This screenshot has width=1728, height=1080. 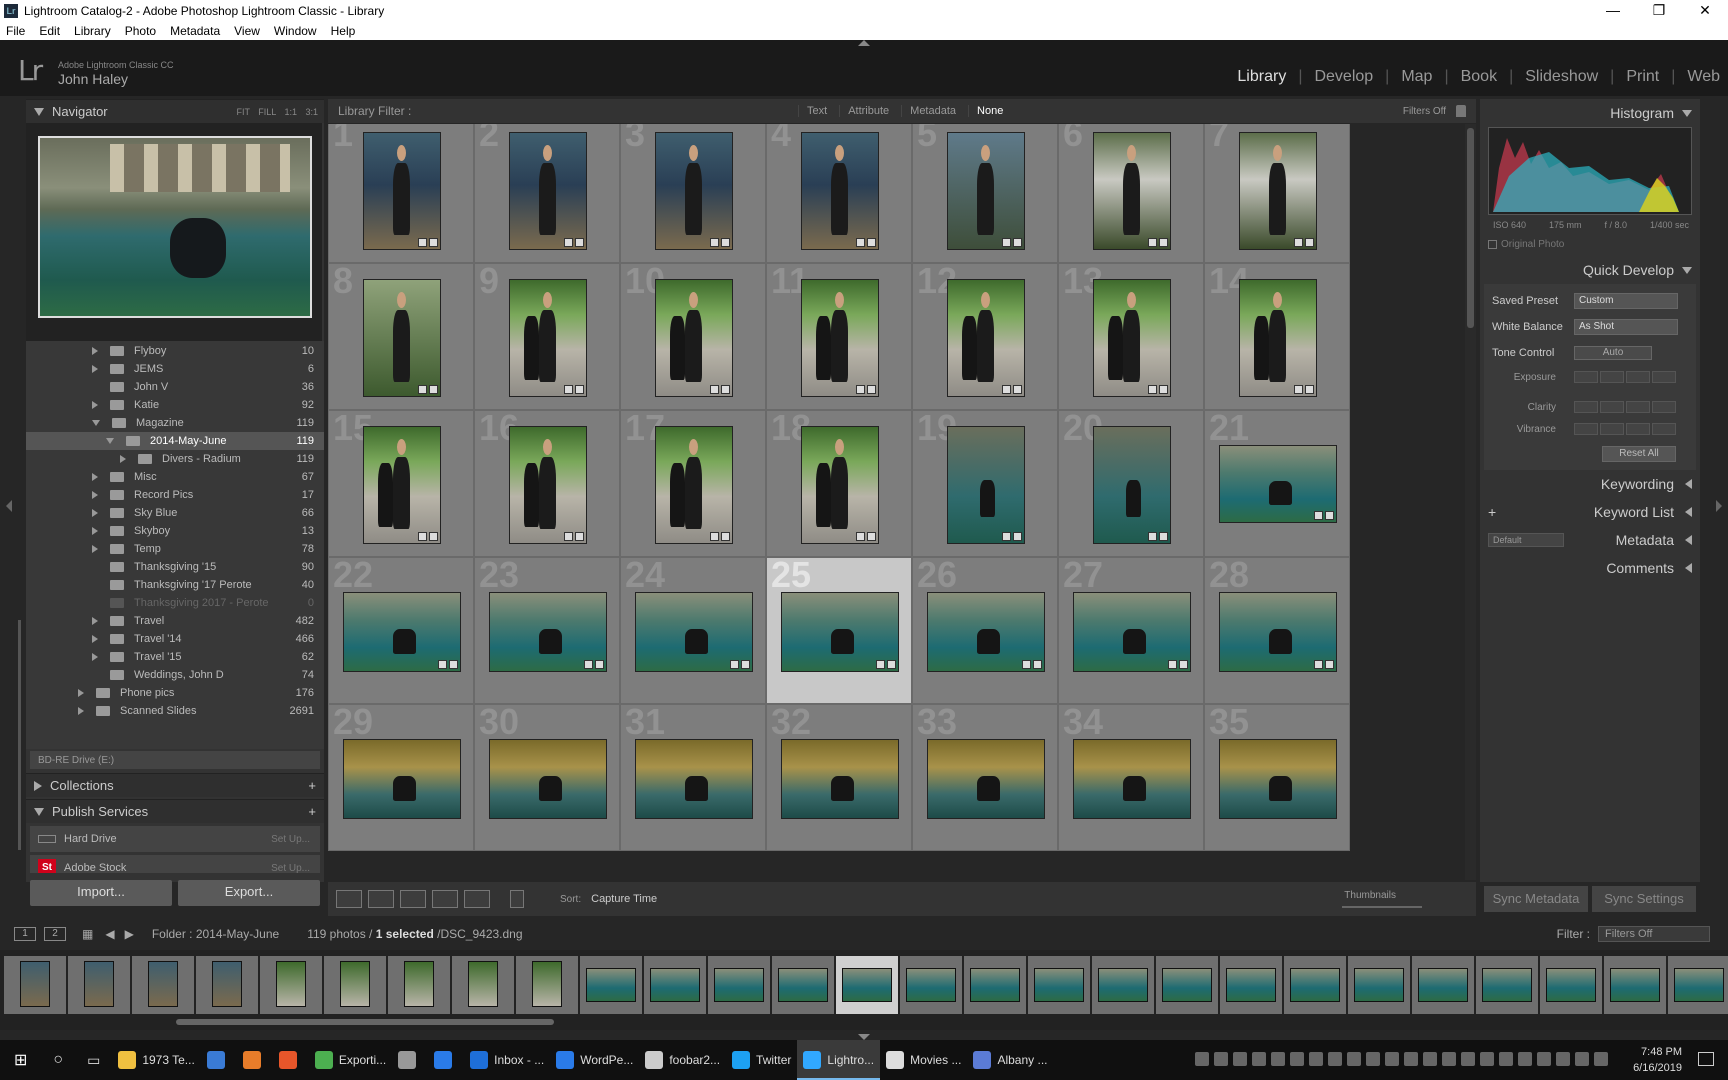 I want to click on auto-tone-button: Auto, so click(x=1613, y=353).